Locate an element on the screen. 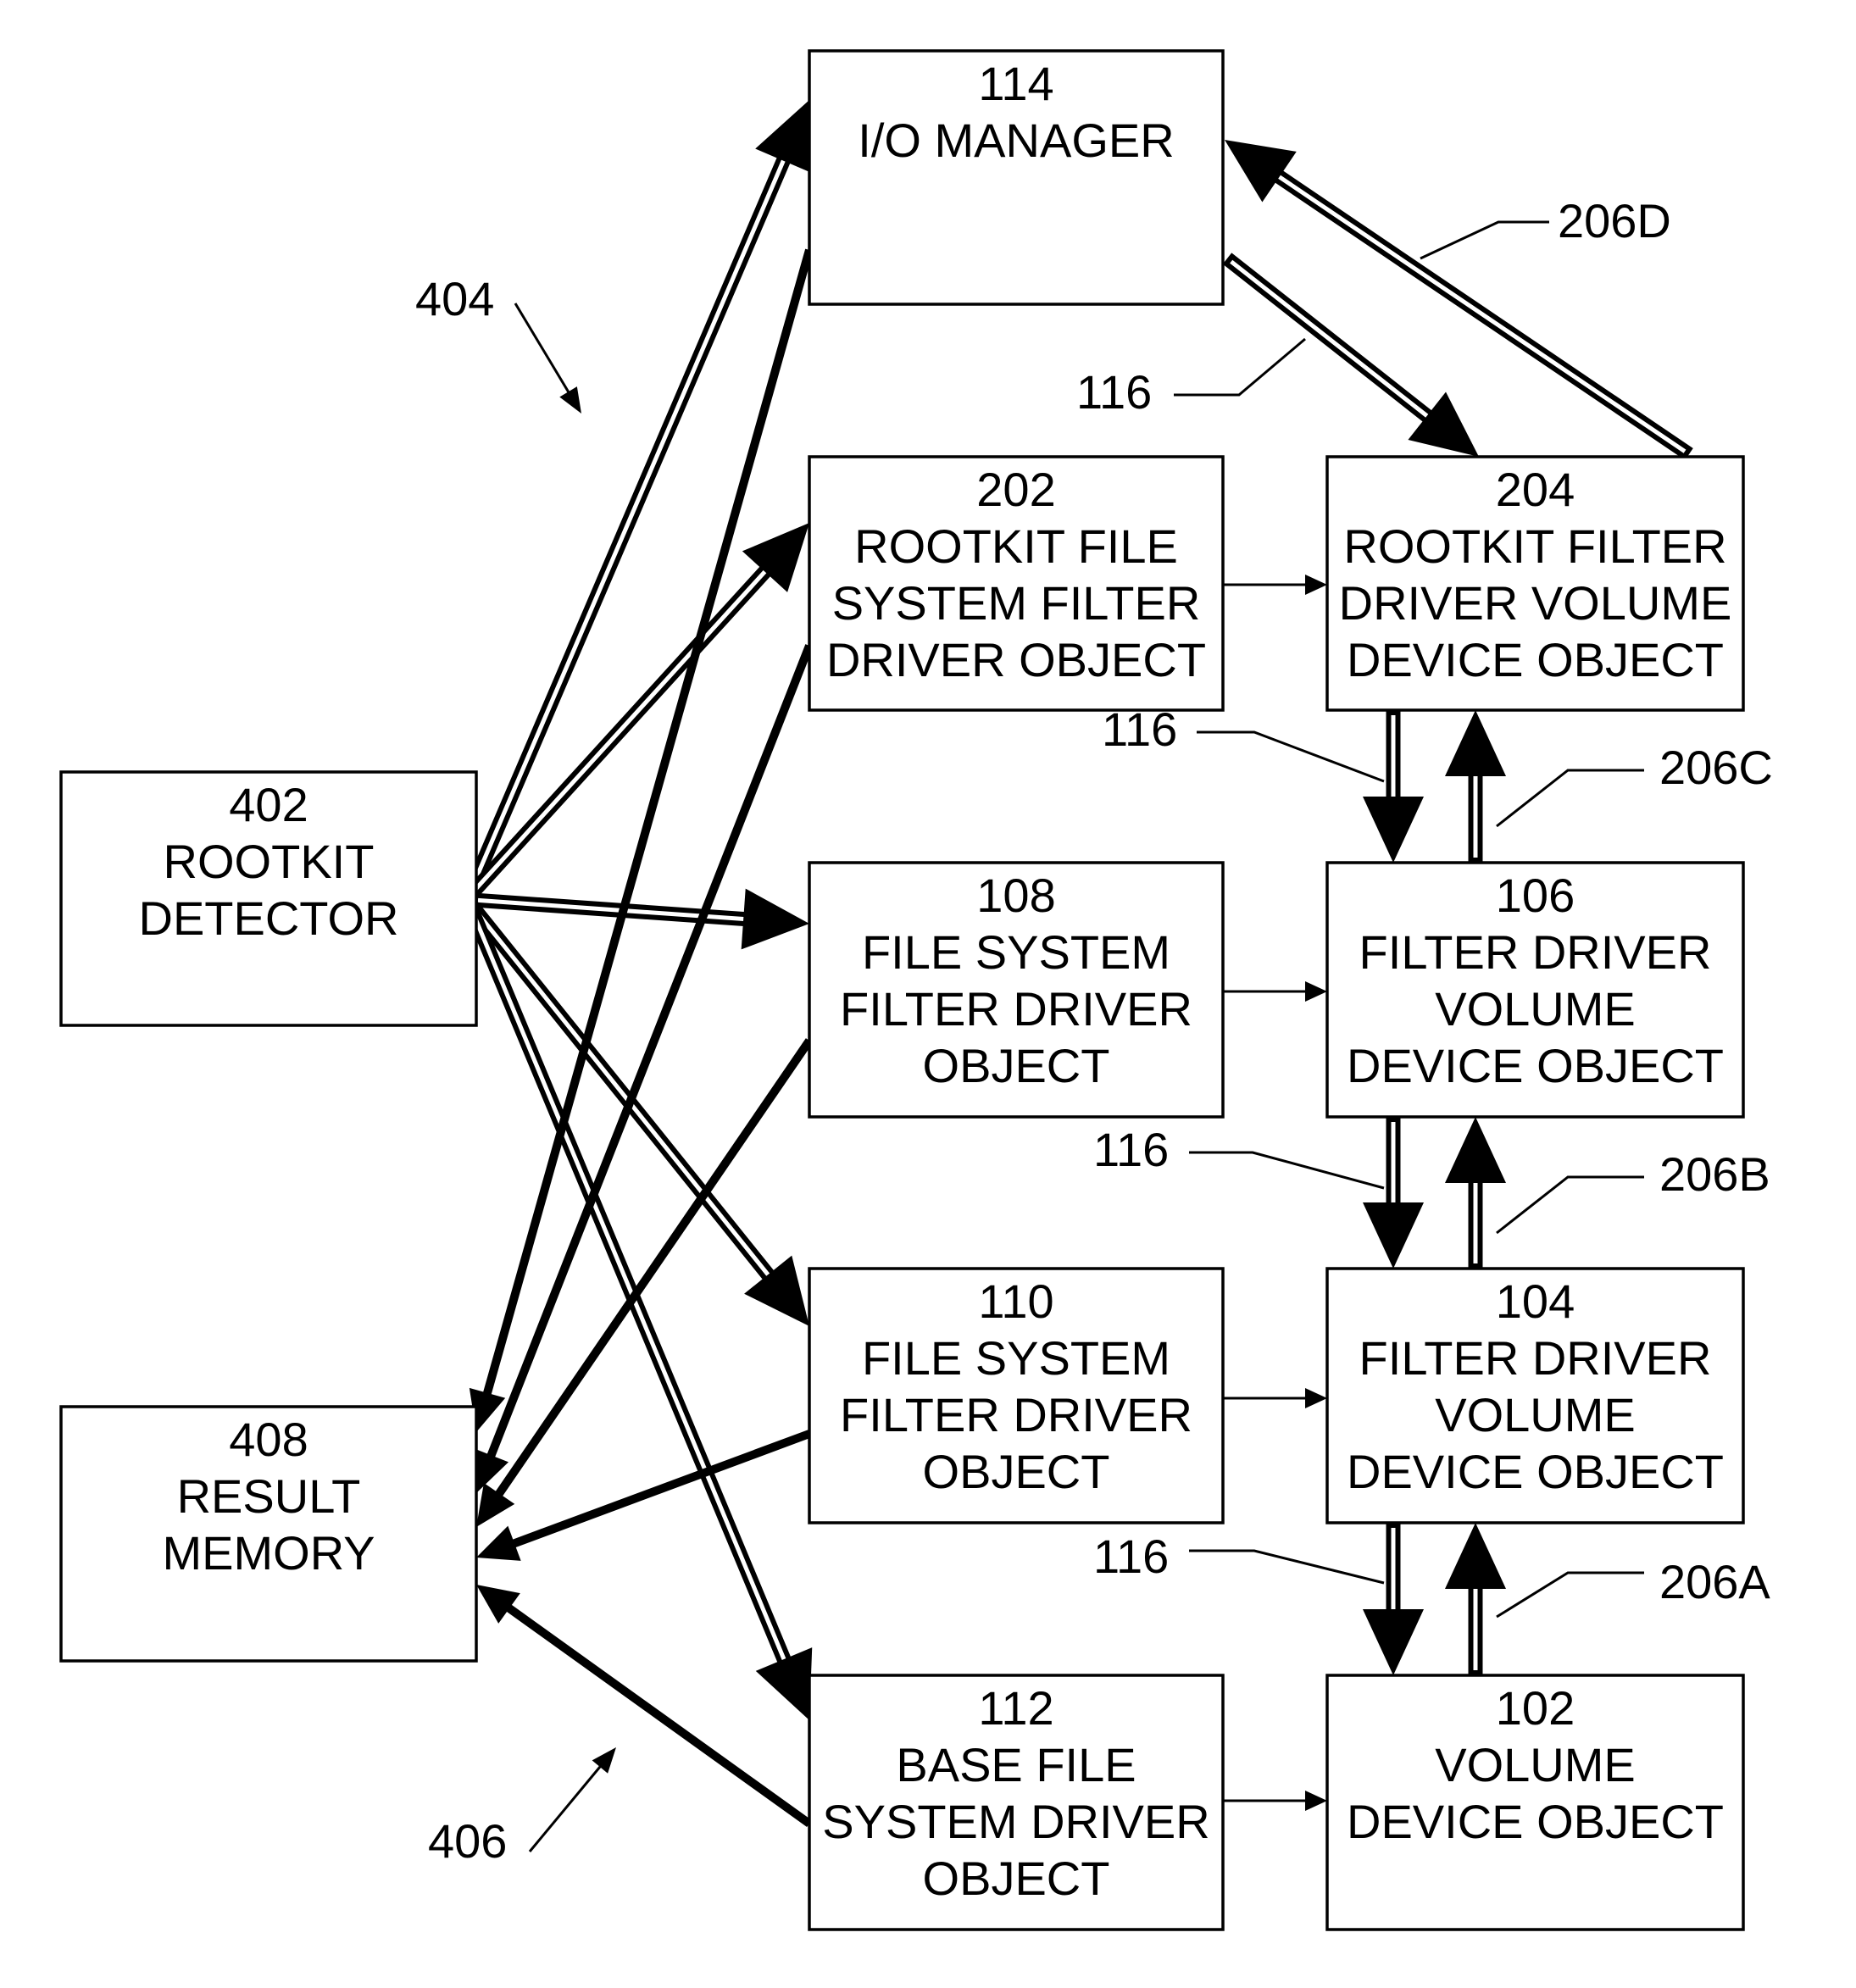  return-arrow-102-104-arrowhead is located at coordinates (1475, 1556).